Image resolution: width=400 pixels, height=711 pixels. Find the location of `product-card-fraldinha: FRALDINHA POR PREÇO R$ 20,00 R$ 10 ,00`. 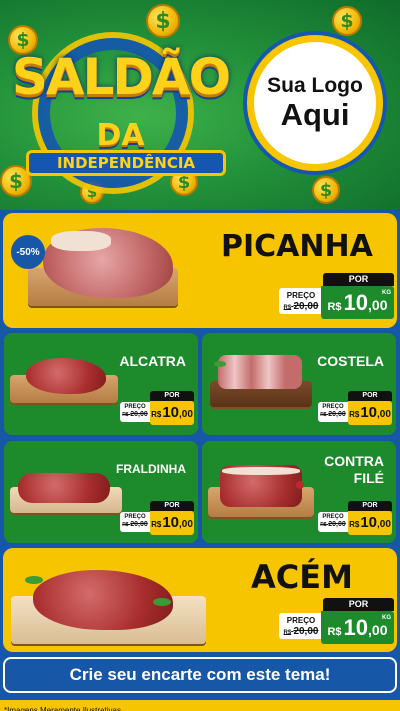

product-card-fraldinha: FRALDINHA POR PREÇO R$ 20,00 R$ 10 ,00 is located at coordinates (101, 492).